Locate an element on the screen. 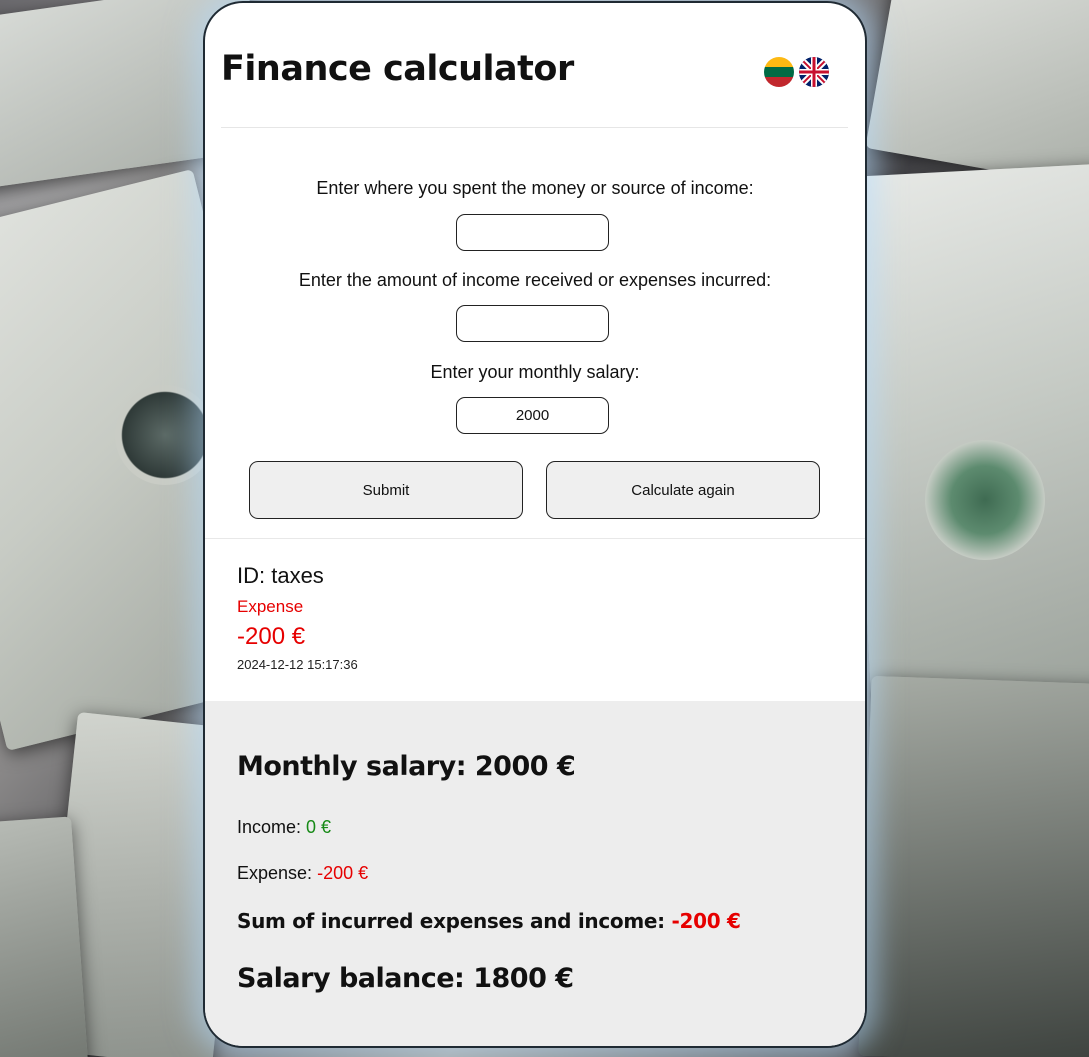 The height and width of the screenshot is (1057, 1089). income-value: 0 € is located at coordinates (319, 827).